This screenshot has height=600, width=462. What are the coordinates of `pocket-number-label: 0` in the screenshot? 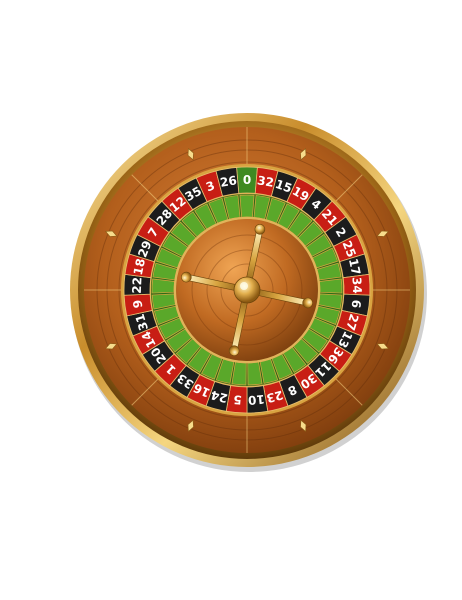 It's located at (247, 180).